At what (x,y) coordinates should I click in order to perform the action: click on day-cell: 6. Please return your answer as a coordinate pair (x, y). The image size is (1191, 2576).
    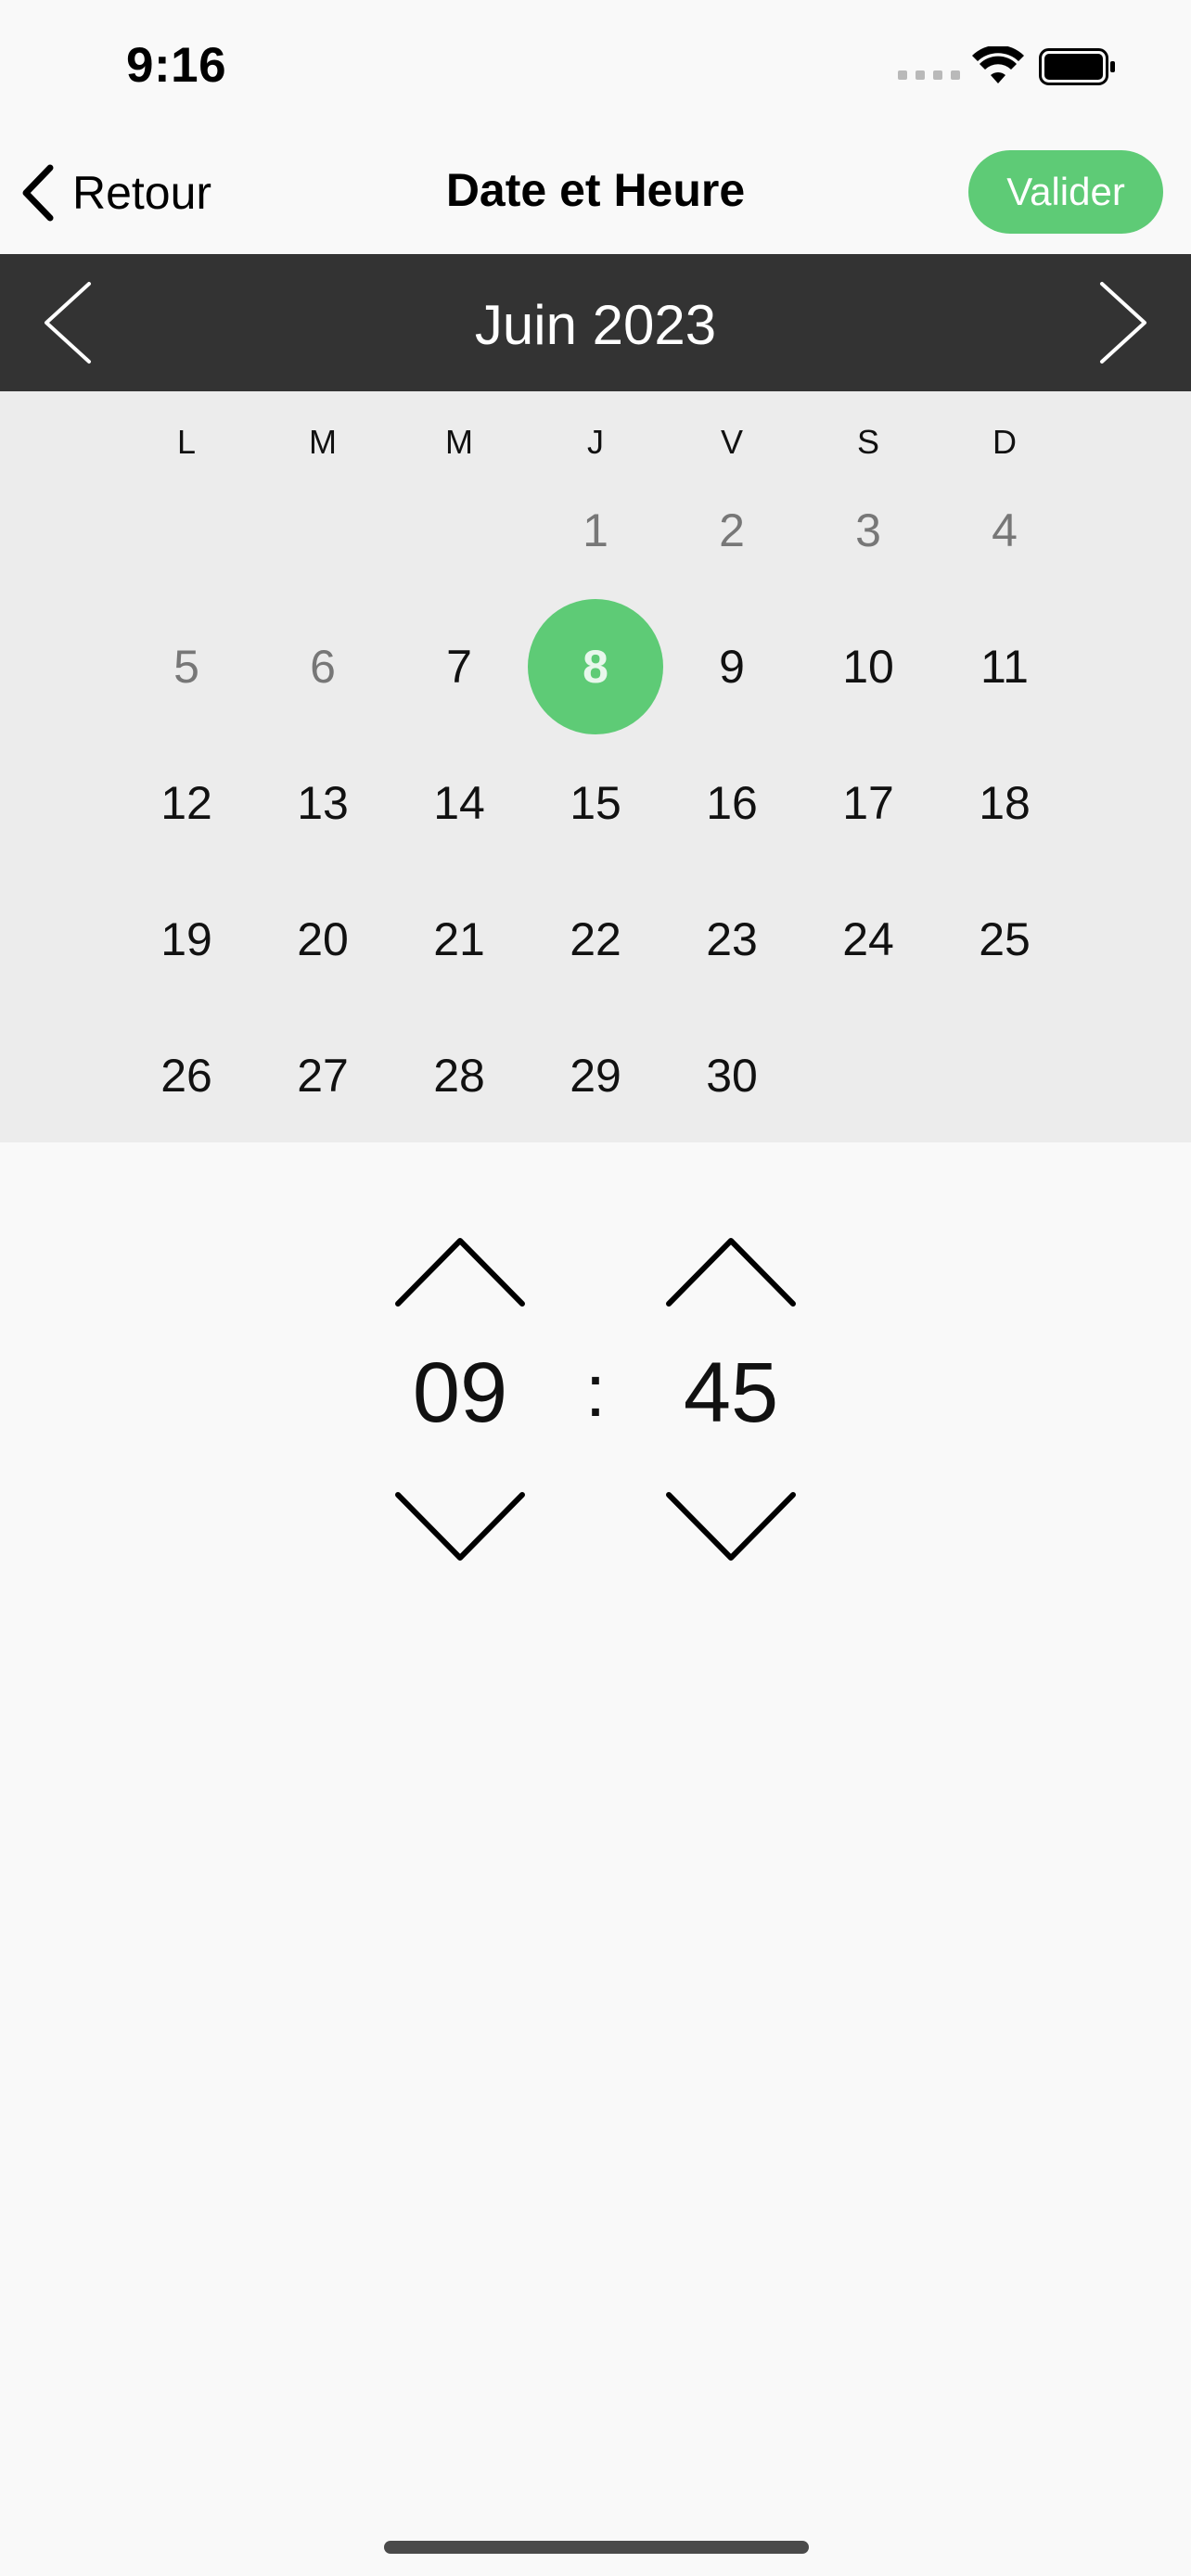
    Looking at the image, I should click on (323, 666).